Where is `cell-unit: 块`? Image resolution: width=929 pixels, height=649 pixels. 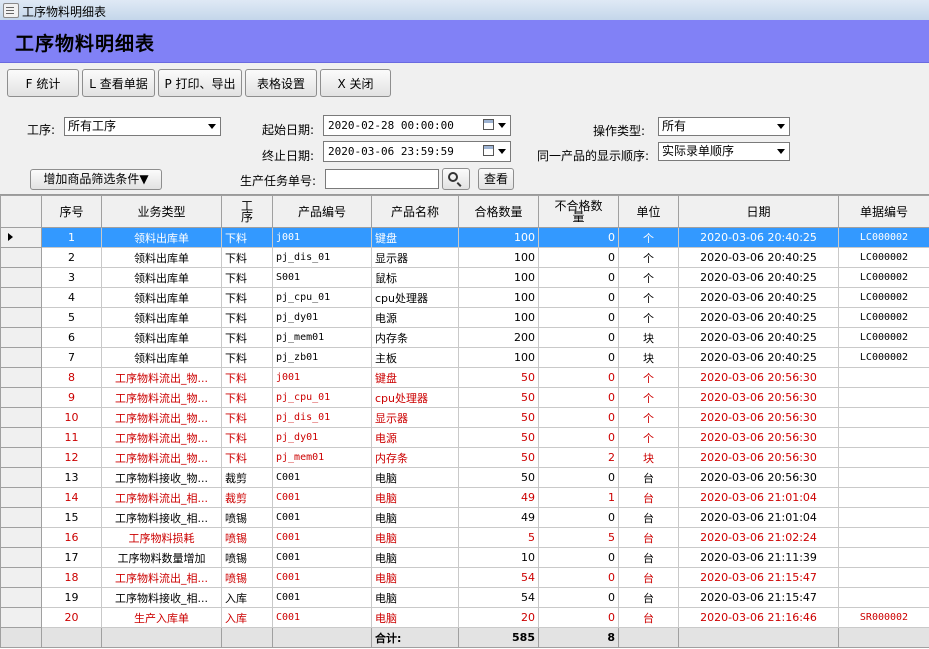 cell-unit: 块 is located at coordinates (649, 358).